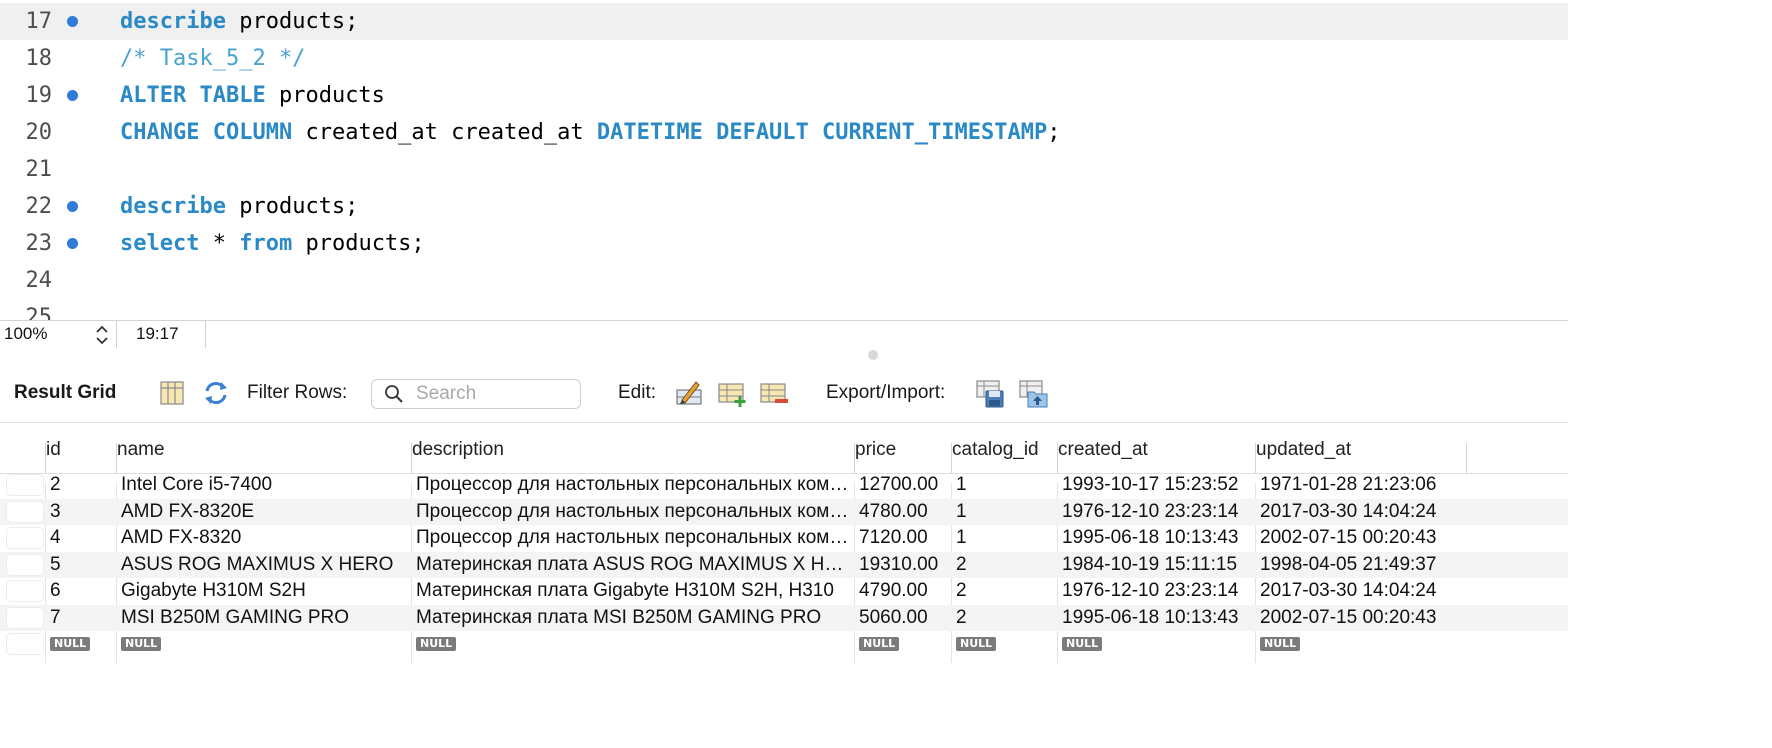 Image resolution: width=1772 pixels, height=748 pixels. Describe the element at coordinates (264, 512) in the screenshot. I see `cell-name: AMD FX-8320E` at that location.